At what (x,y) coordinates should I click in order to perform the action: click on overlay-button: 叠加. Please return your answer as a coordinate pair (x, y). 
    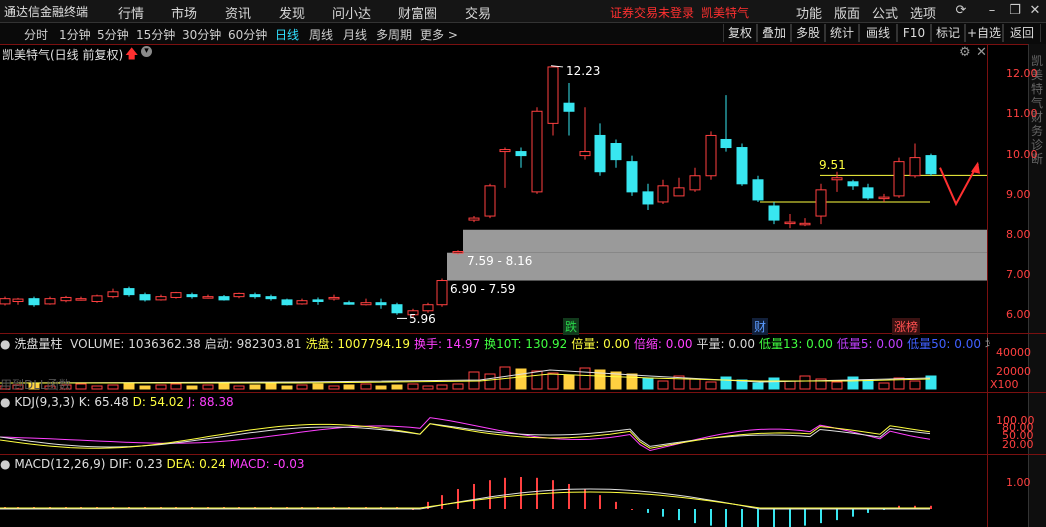
    Looking at the image, I should click on (774, 33).